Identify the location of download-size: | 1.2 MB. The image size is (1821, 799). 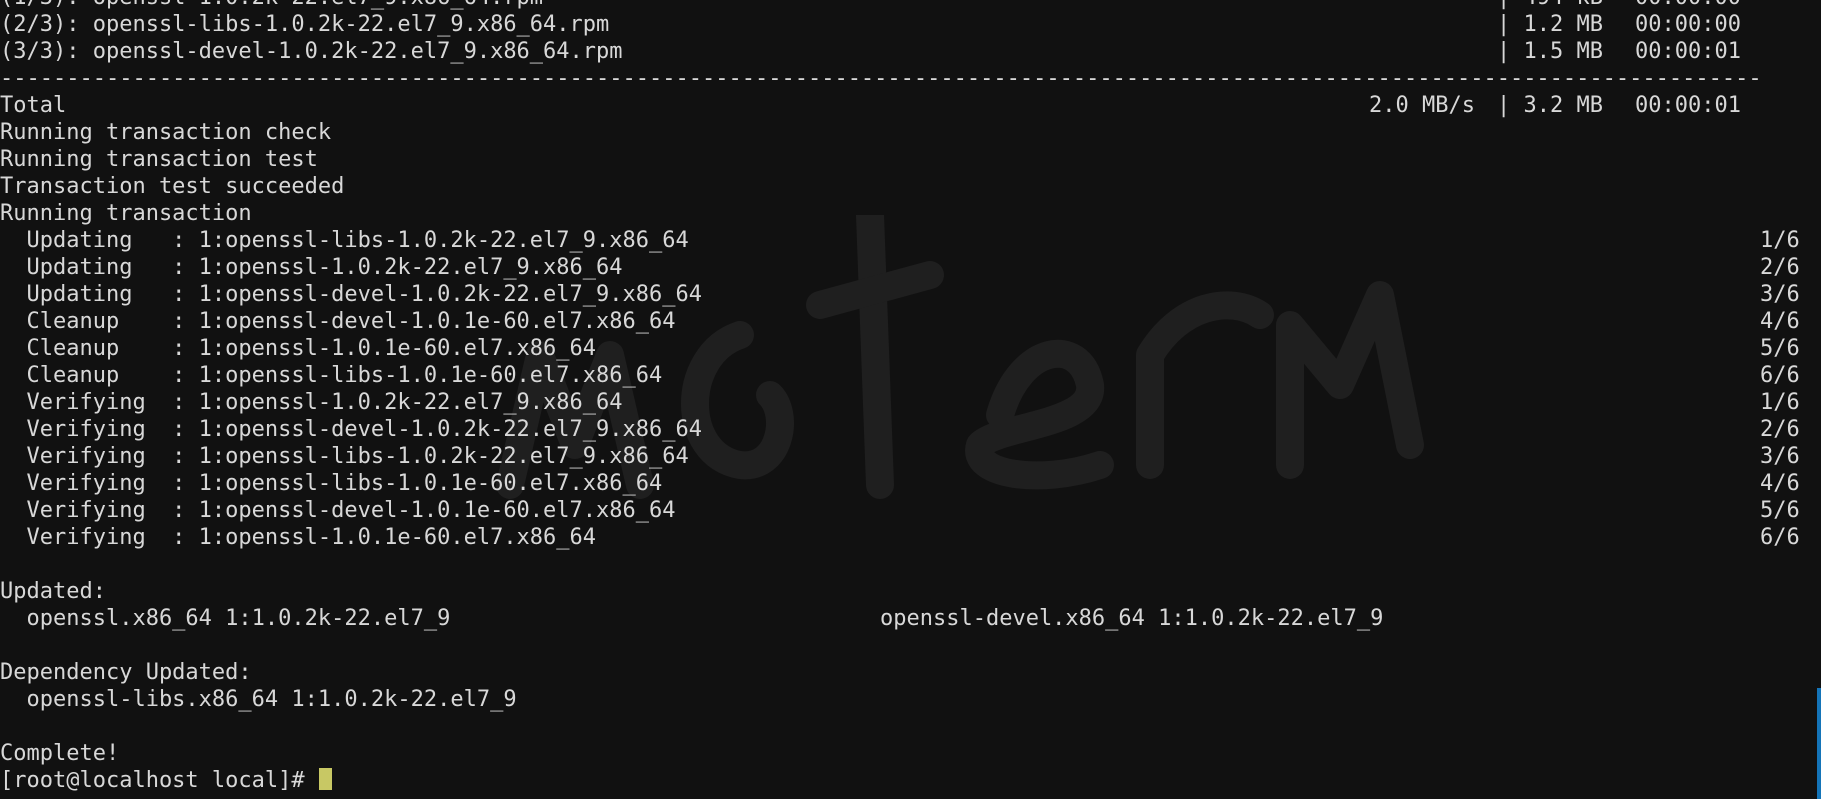
(1550, 24).